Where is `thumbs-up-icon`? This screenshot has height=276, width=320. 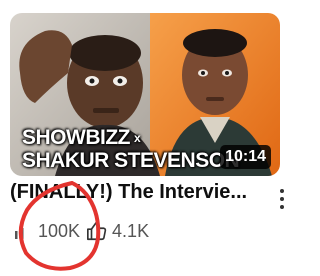
thumbs-up-icon is located at coordinates (97, 231).